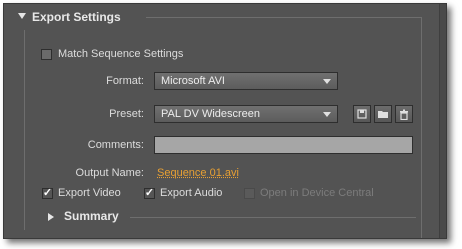 The height and width of the screenshot is (249, 462). What do you see at coordinates (211, 114) in the screenshot?
I see `preset-value: PAL DV Widescreen` at bounding box center [211, 114].